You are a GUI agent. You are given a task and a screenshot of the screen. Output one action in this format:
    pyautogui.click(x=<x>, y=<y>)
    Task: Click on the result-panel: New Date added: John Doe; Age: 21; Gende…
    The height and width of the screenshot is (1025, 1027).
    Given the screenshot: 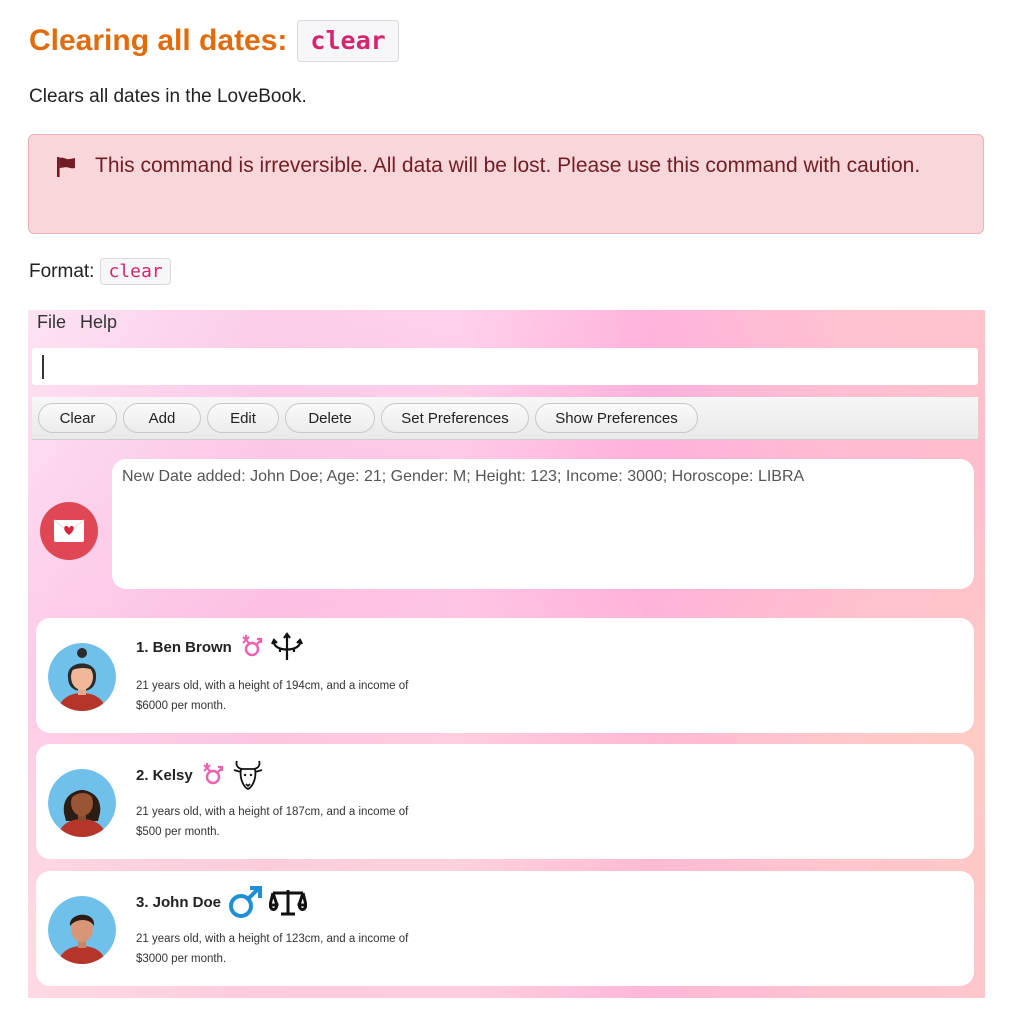 What is the action you would take?
    pyautogui.click(x=506, y=524)
    